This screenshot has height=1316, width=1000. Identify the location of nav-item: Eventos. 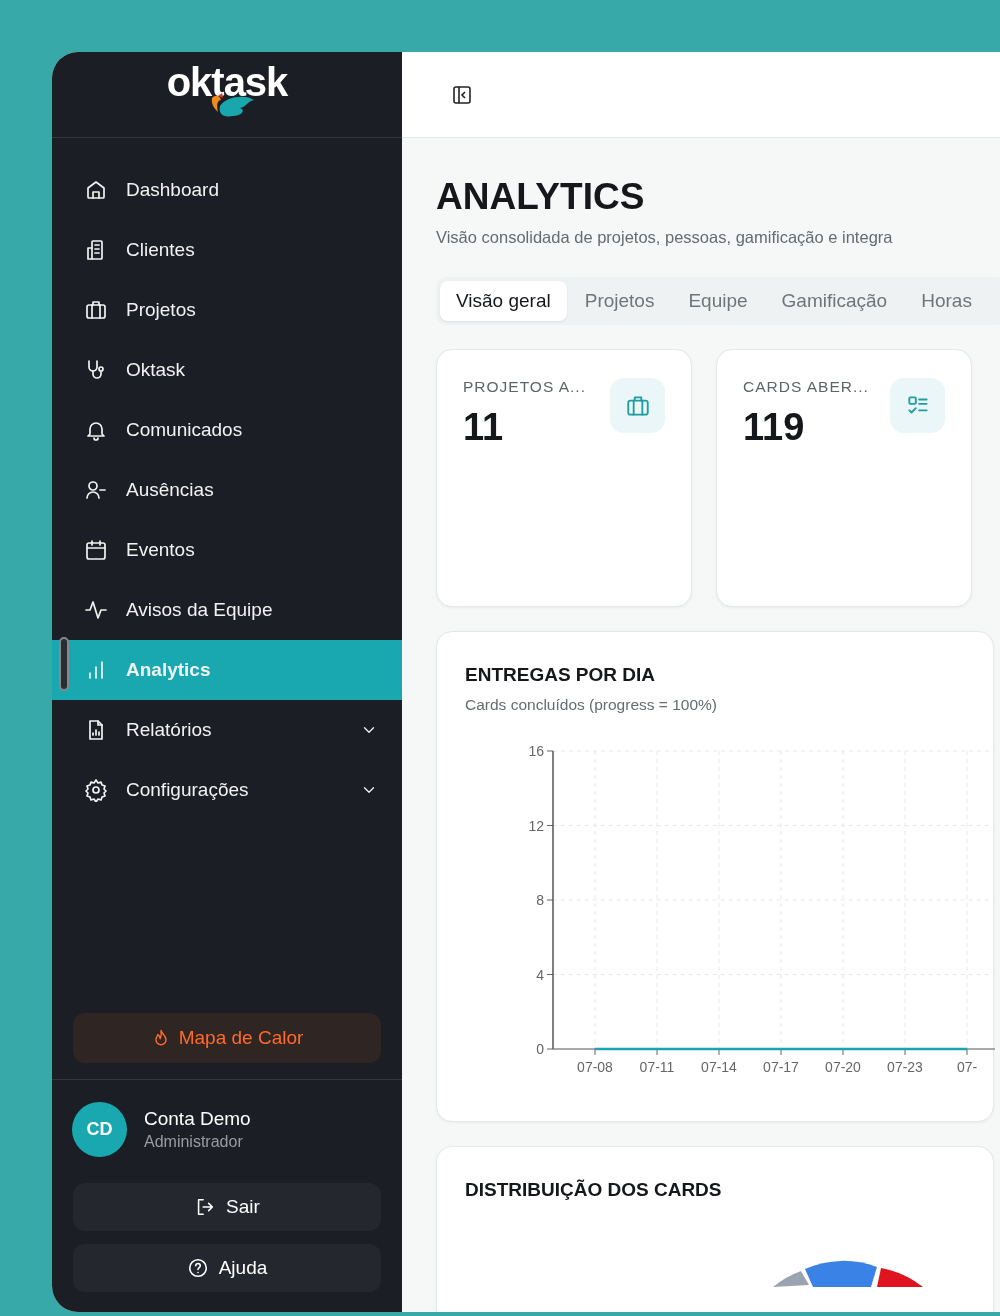
(227, 550).